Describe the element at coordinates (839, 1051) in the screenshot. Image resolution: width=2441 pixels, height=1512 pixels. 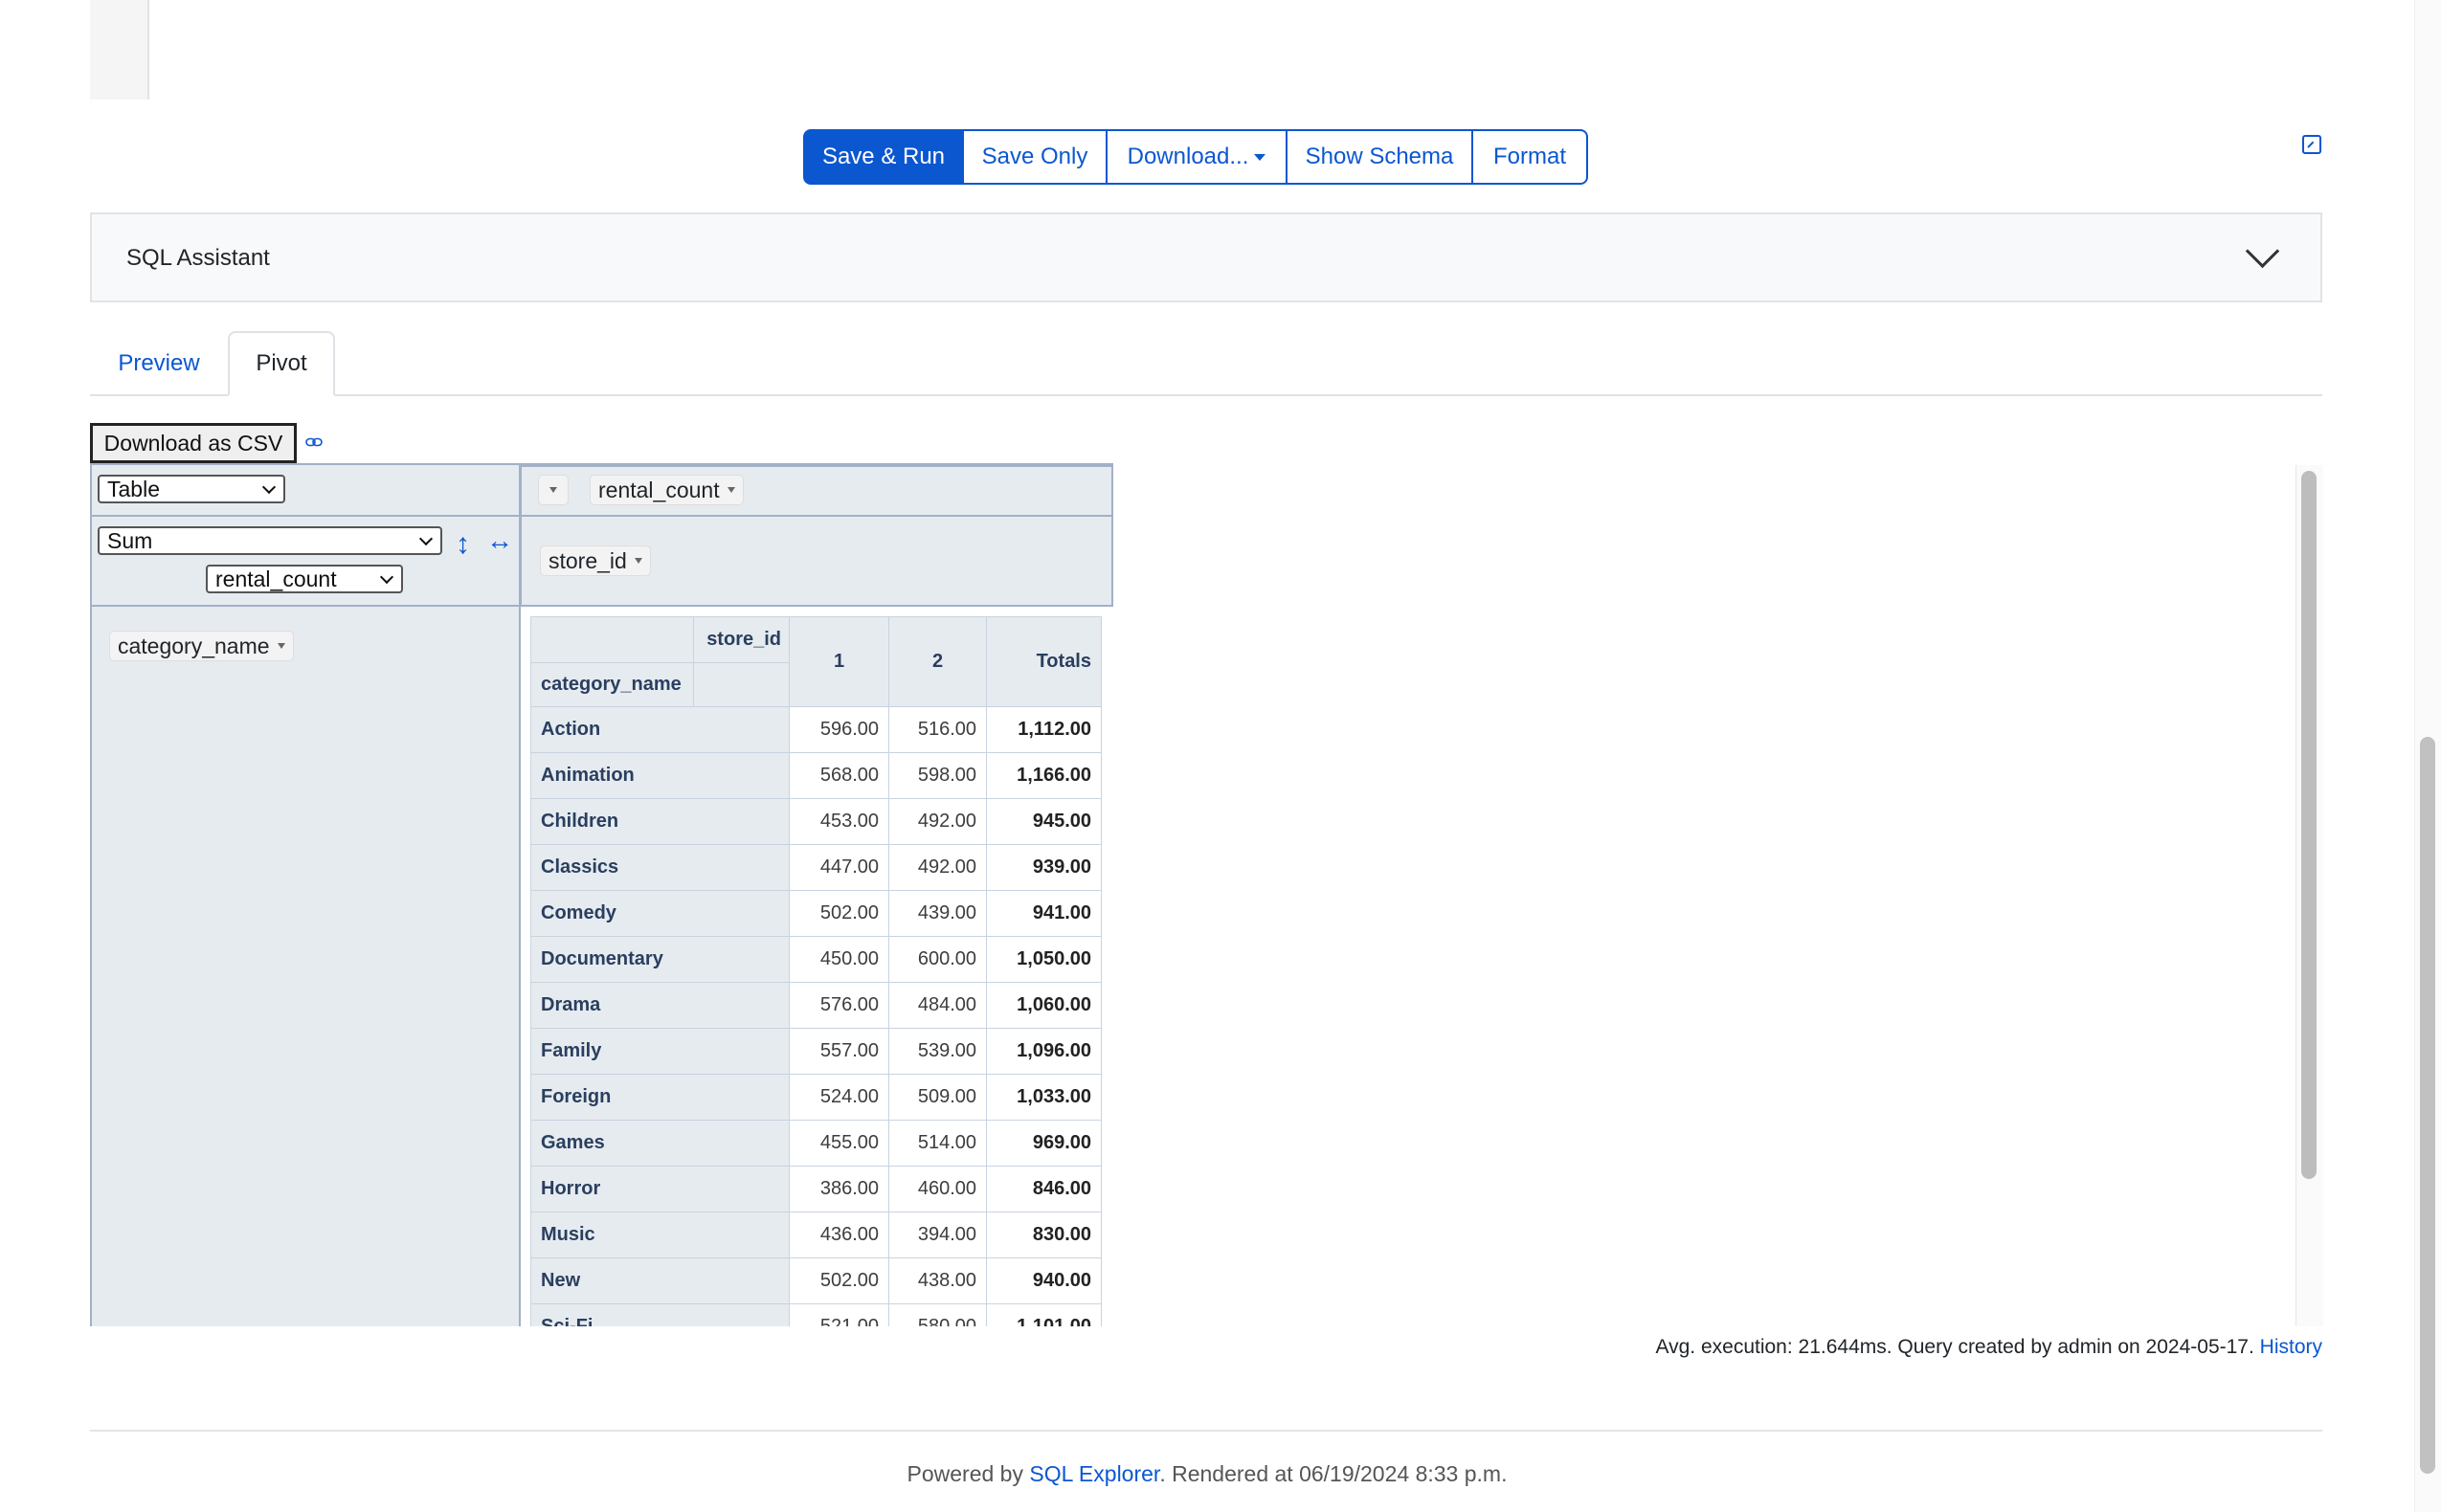
I see `cell-store-1: 557.00` at that location.